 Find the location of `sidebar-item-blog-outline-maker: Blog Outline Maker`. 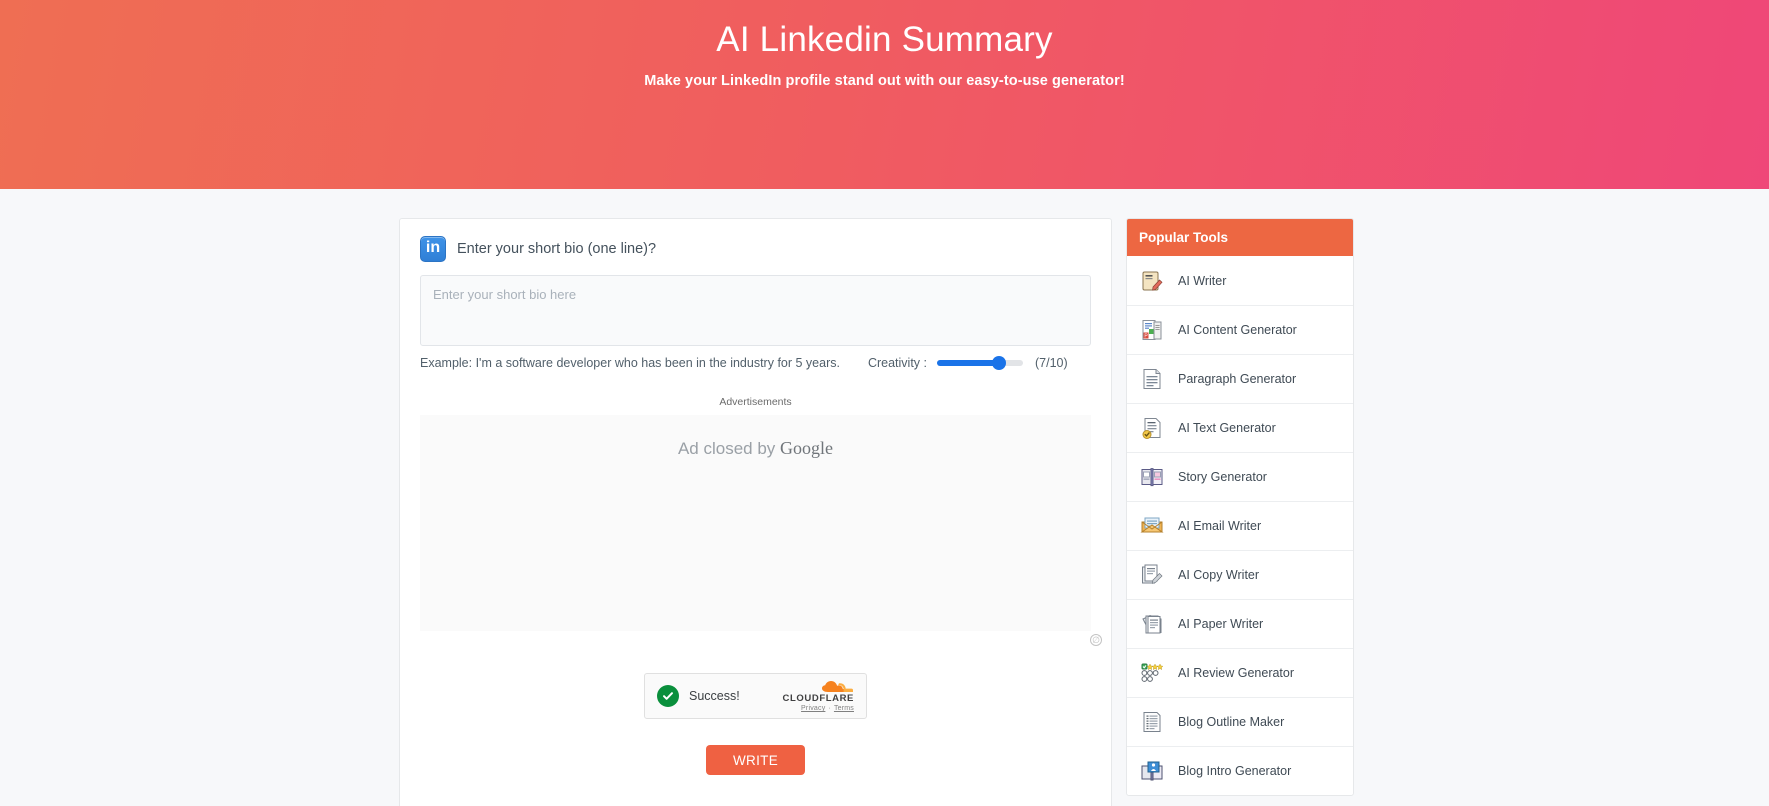

sidebar-item-blog-outline-maker: Blog Outline Maker is located at coordinates (1240, 721).